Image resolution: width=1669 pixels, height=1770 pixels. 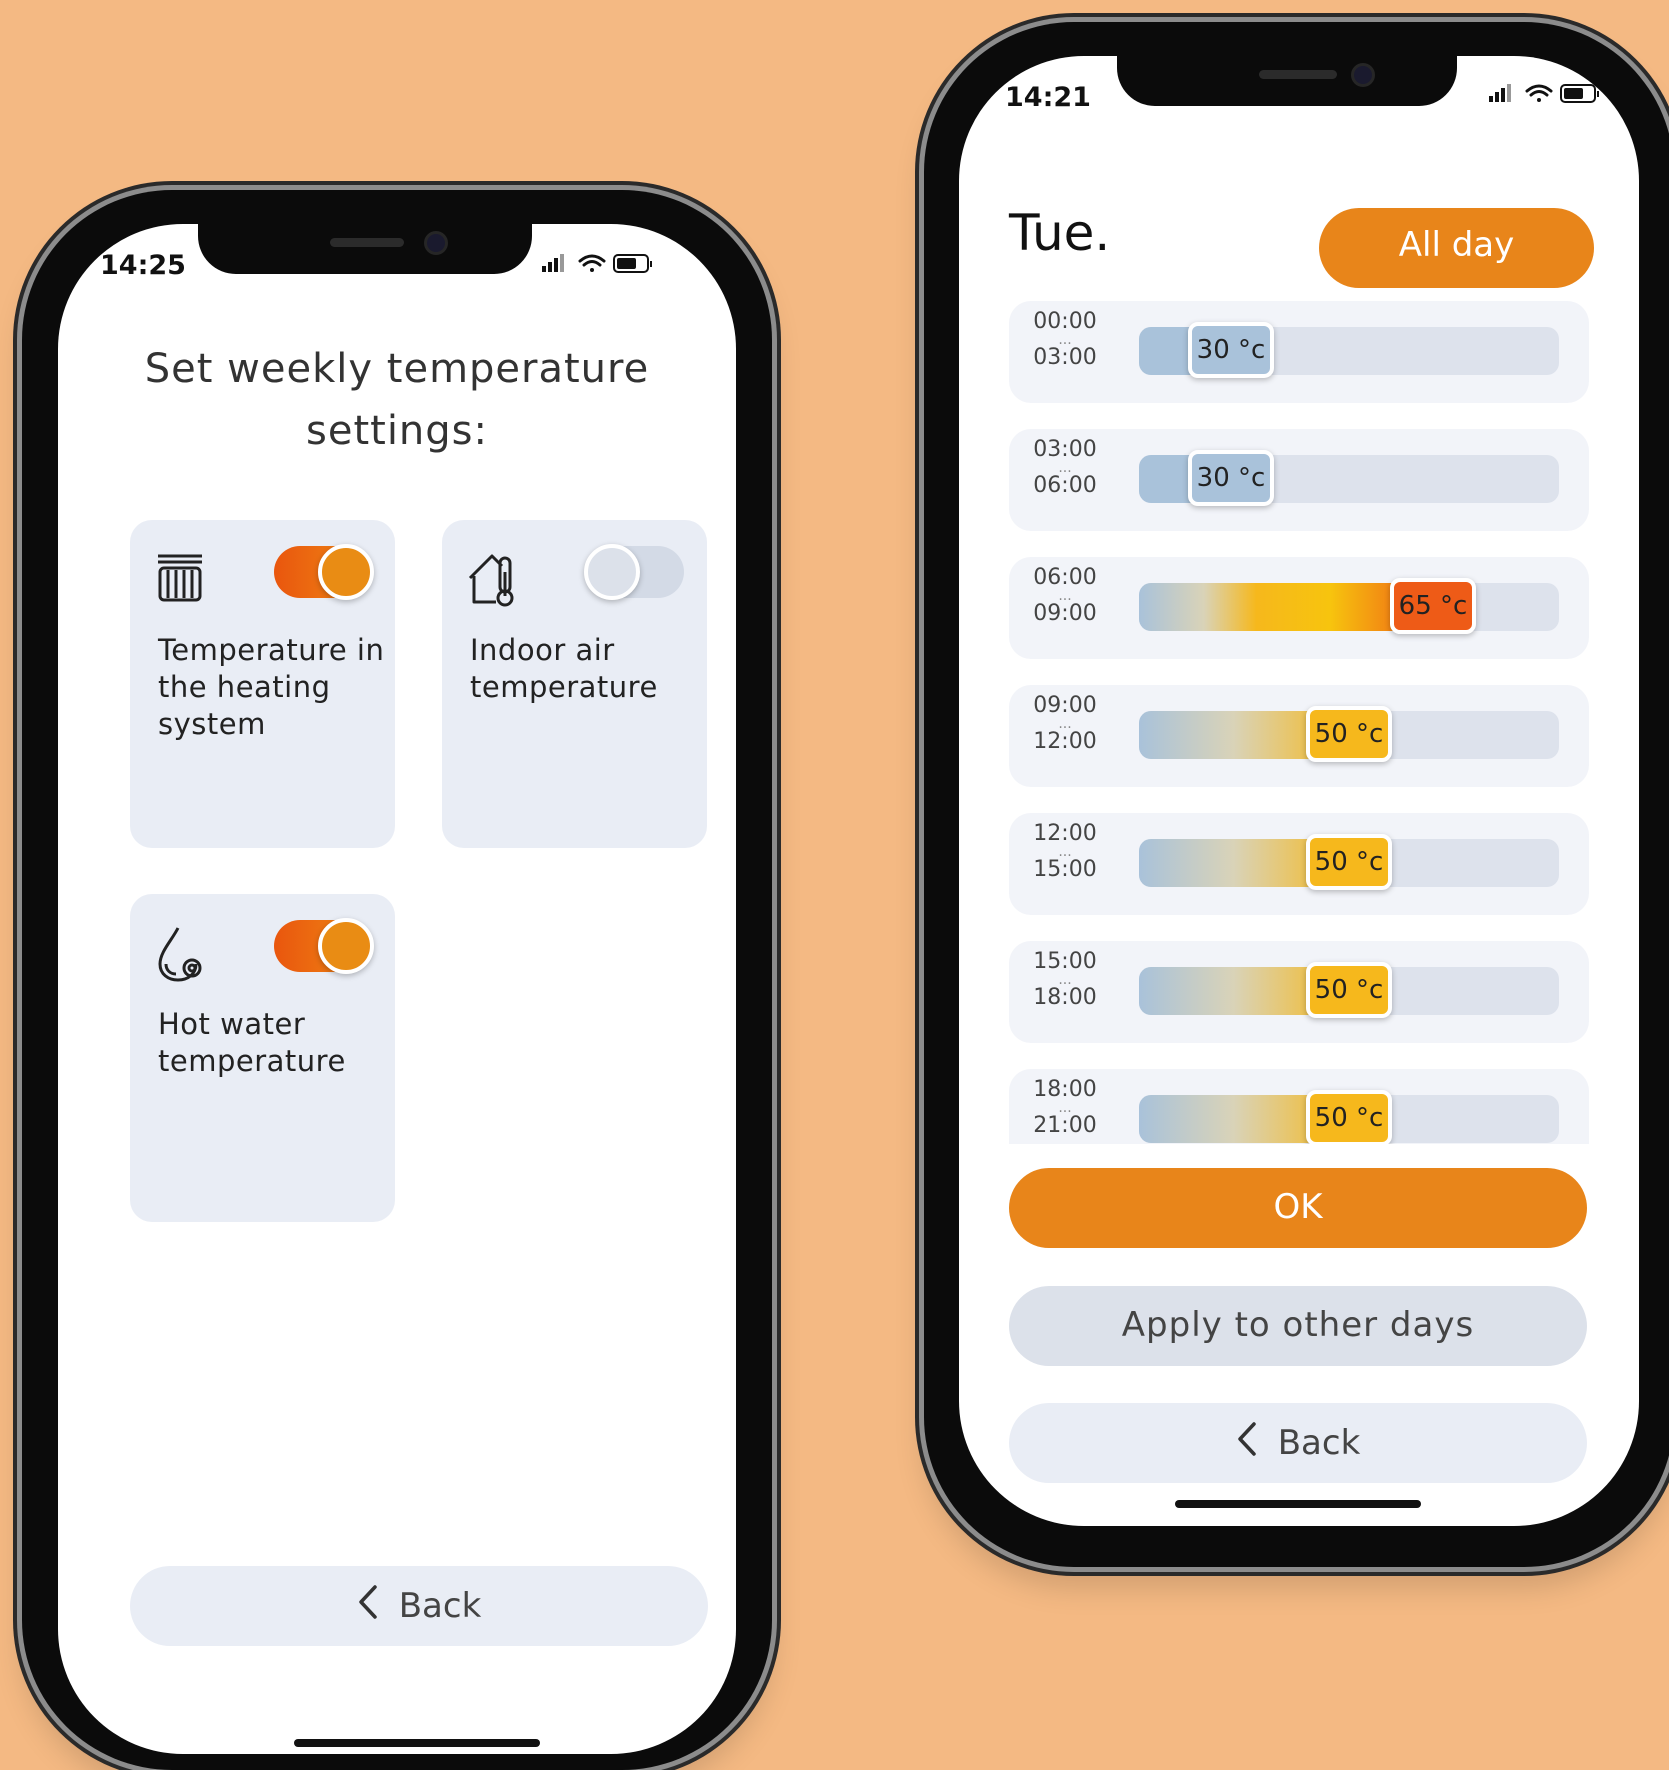 I want to click on time-slot: 12:00... 15:00 50 °c, so click(x=1299, y=864).